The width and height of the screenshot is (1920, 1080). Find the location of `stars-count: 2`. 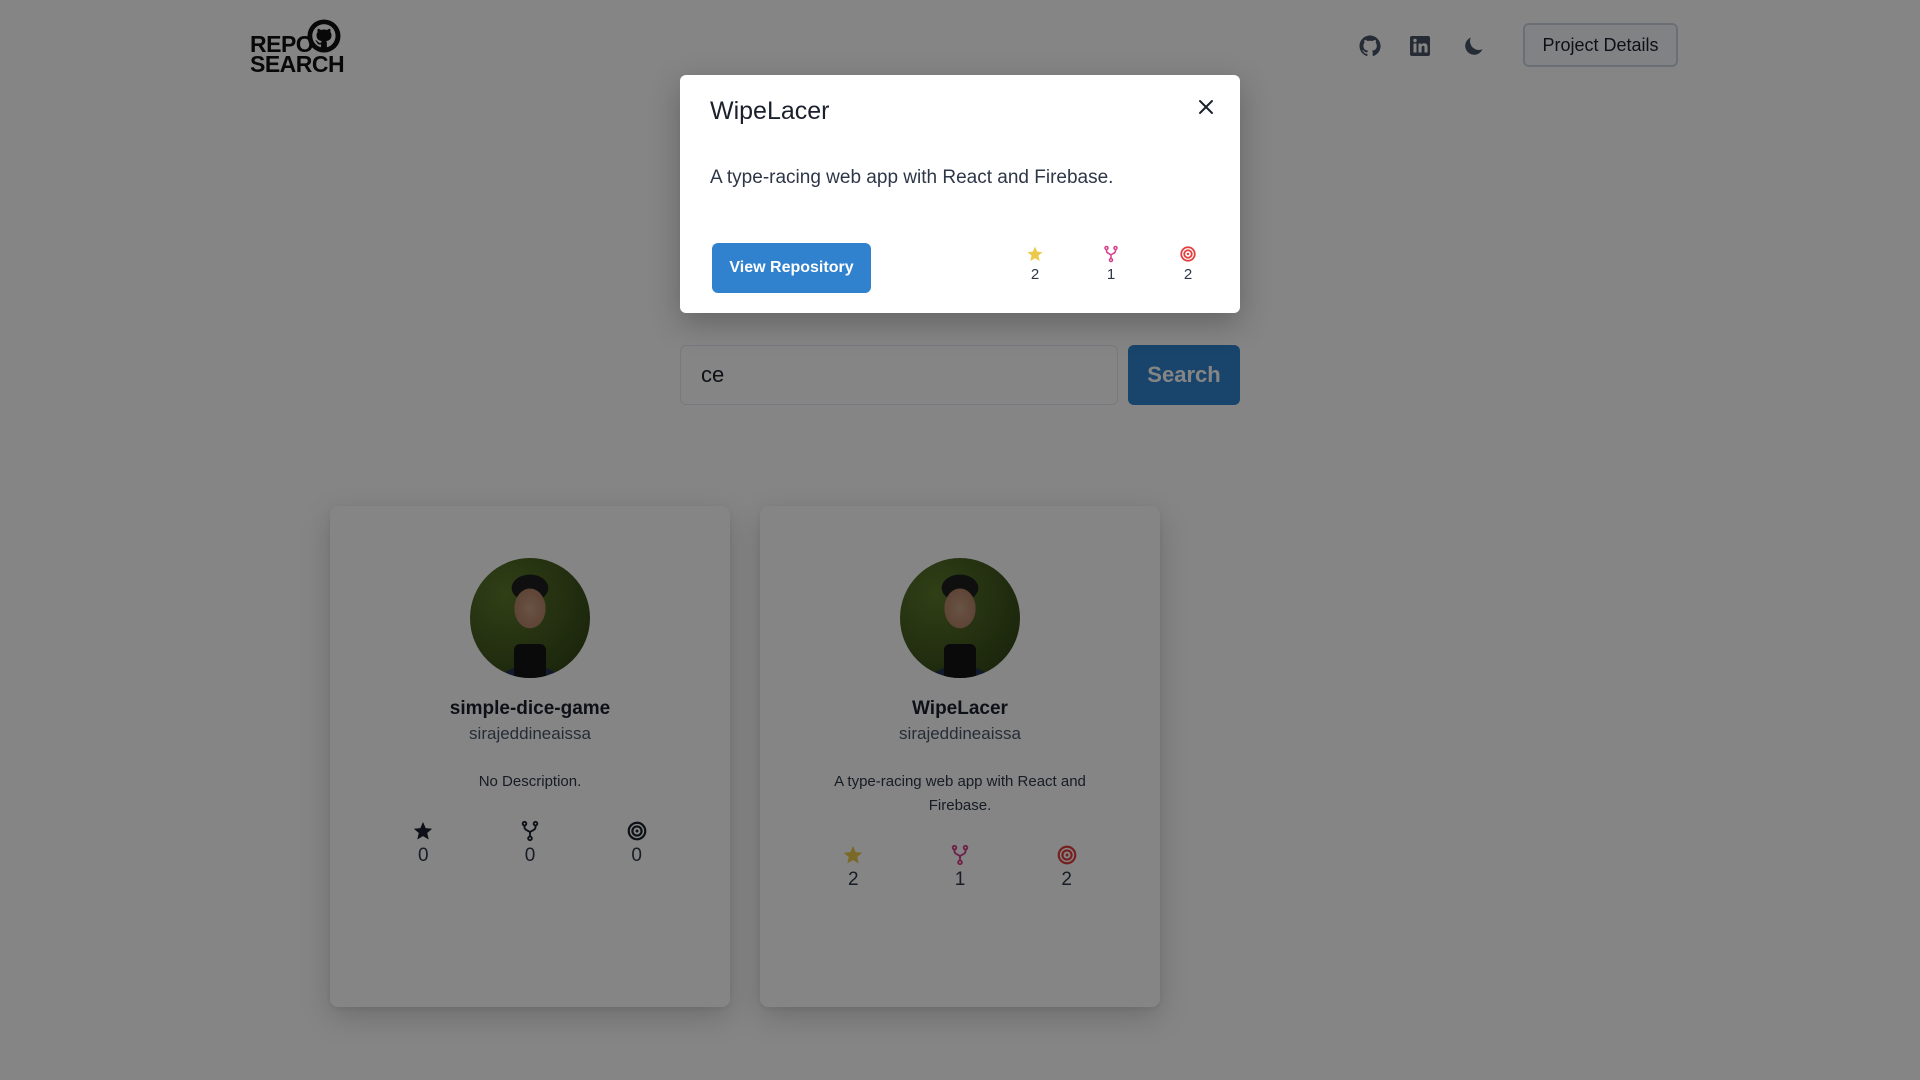

stars-count: 2 is located at coordinates (1035, 274).